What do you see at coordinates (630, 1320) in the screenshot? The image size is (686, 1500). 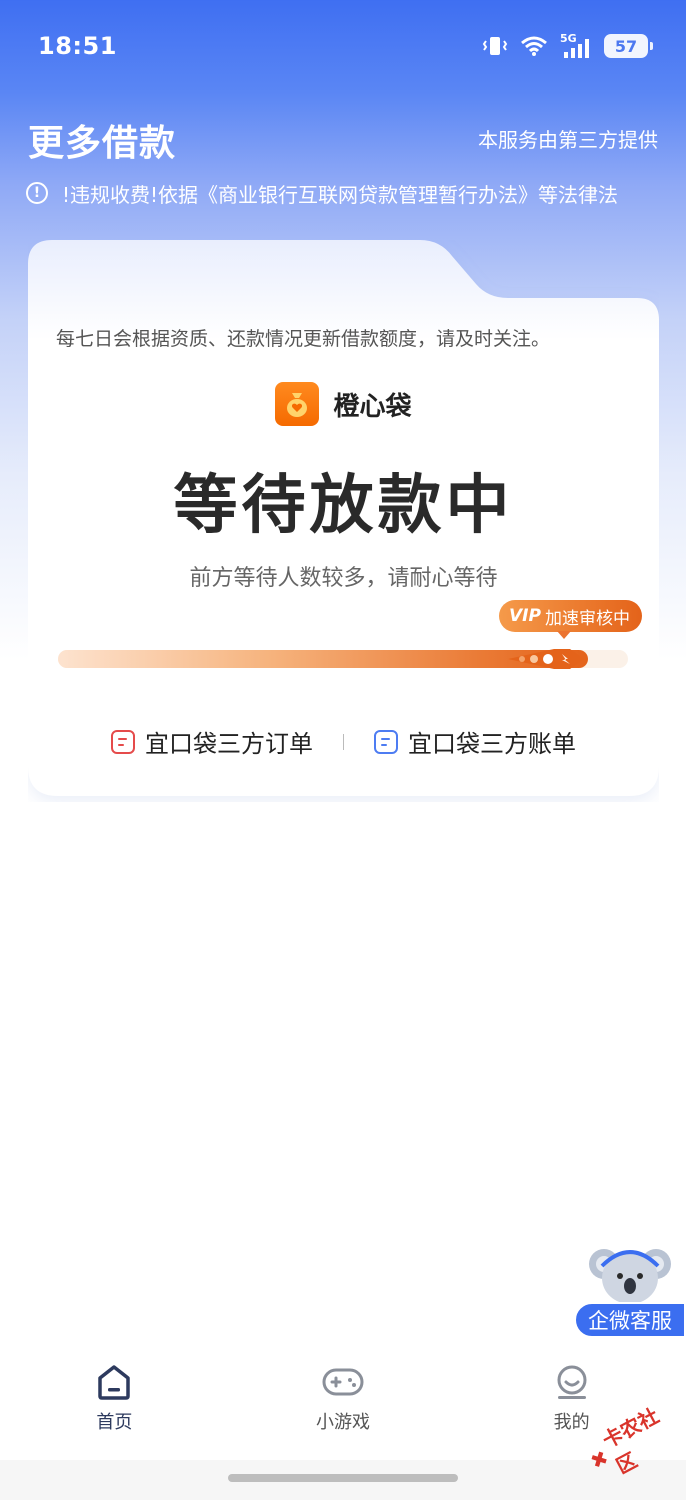 I see `customer-service-label: 企微客服` at bounding box center [630, 1320].